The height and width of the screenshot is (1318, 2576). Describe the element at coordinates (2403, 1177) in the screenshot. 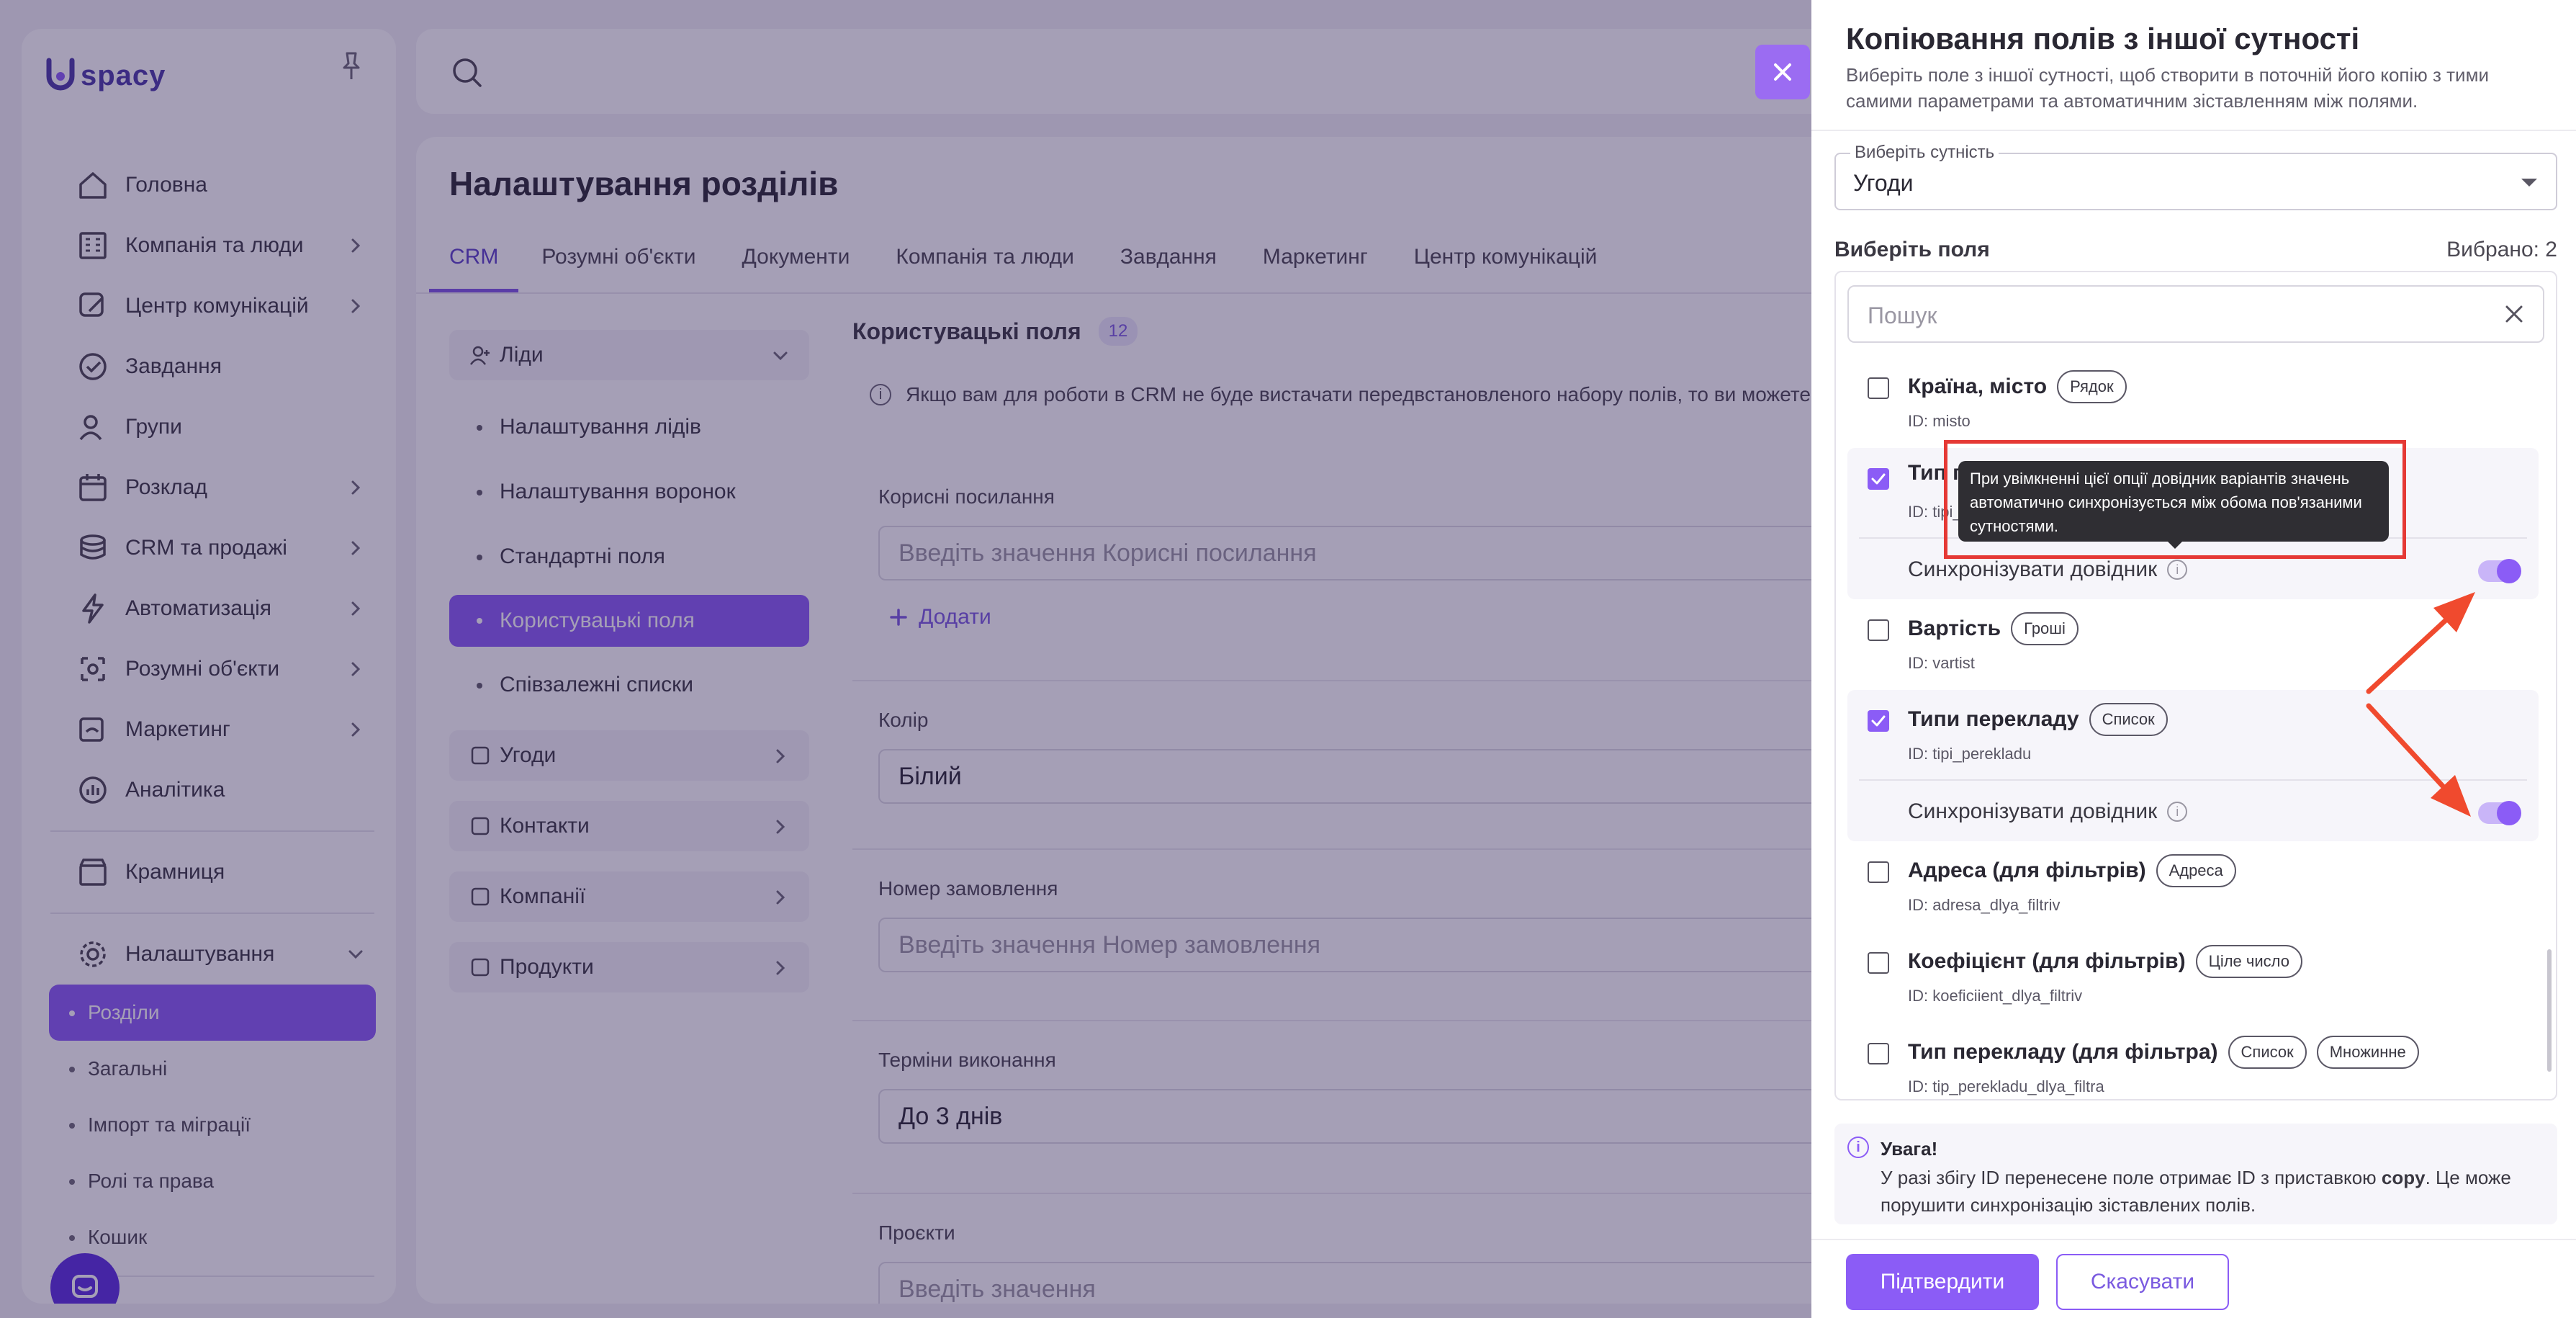

I see `warning-text-bold: copy` at that location.